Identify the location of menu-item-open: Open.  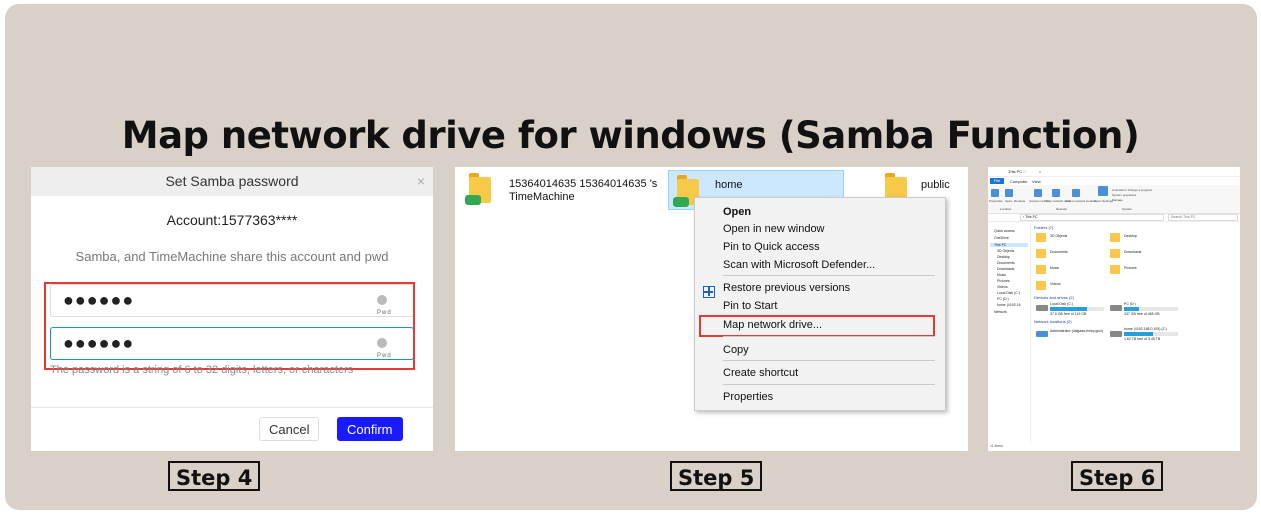
(737, 212).